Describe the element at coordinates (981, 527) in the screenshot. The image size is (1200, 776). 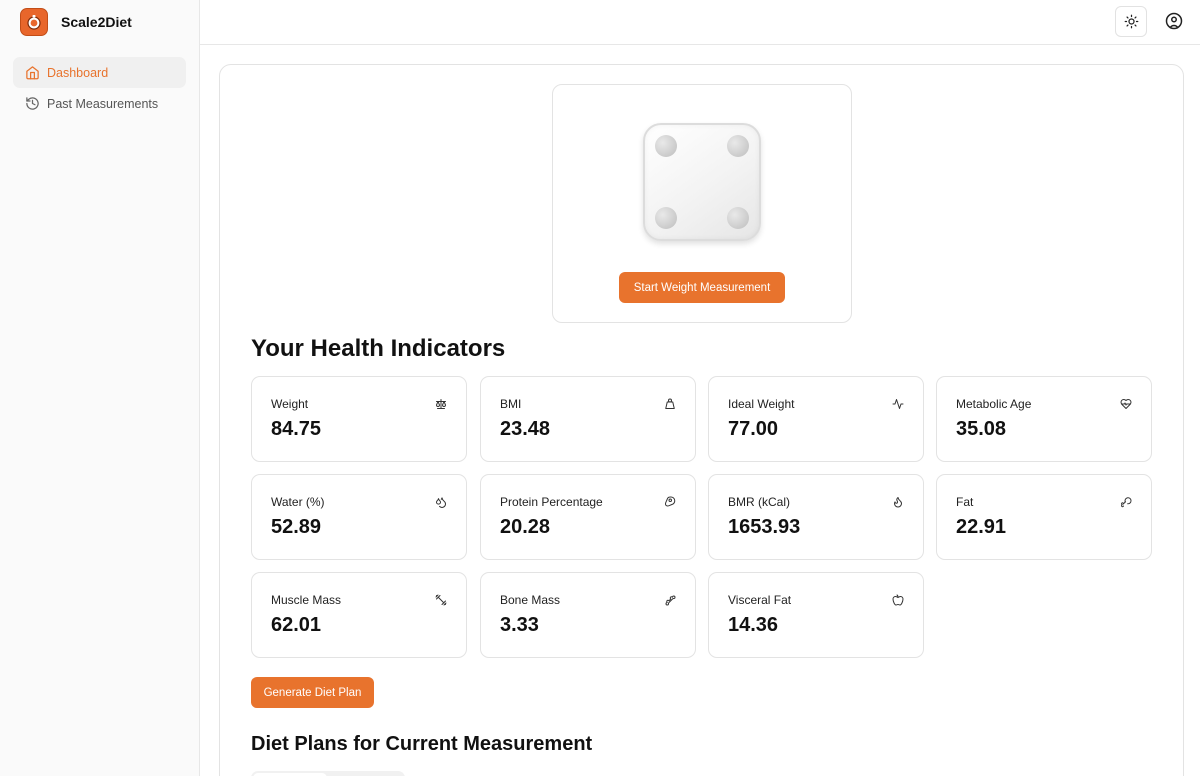
I see `indicator-value: 22.91` at that location.